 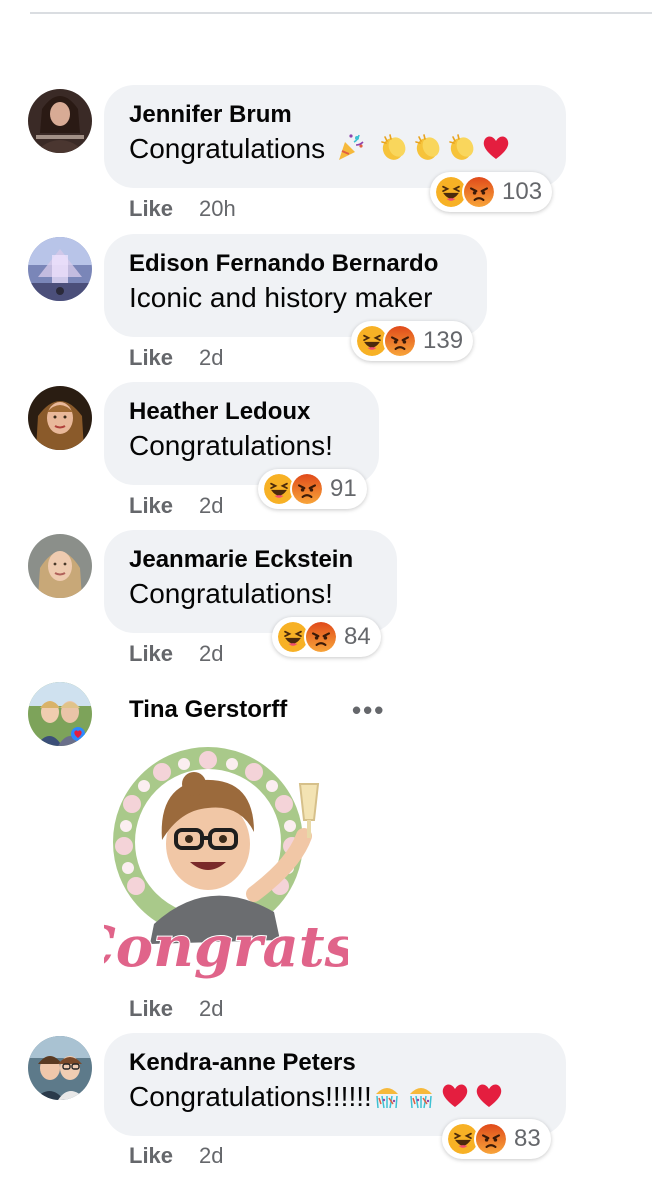 I want to click on reaction-count: 103, so click(x=522, y=191).